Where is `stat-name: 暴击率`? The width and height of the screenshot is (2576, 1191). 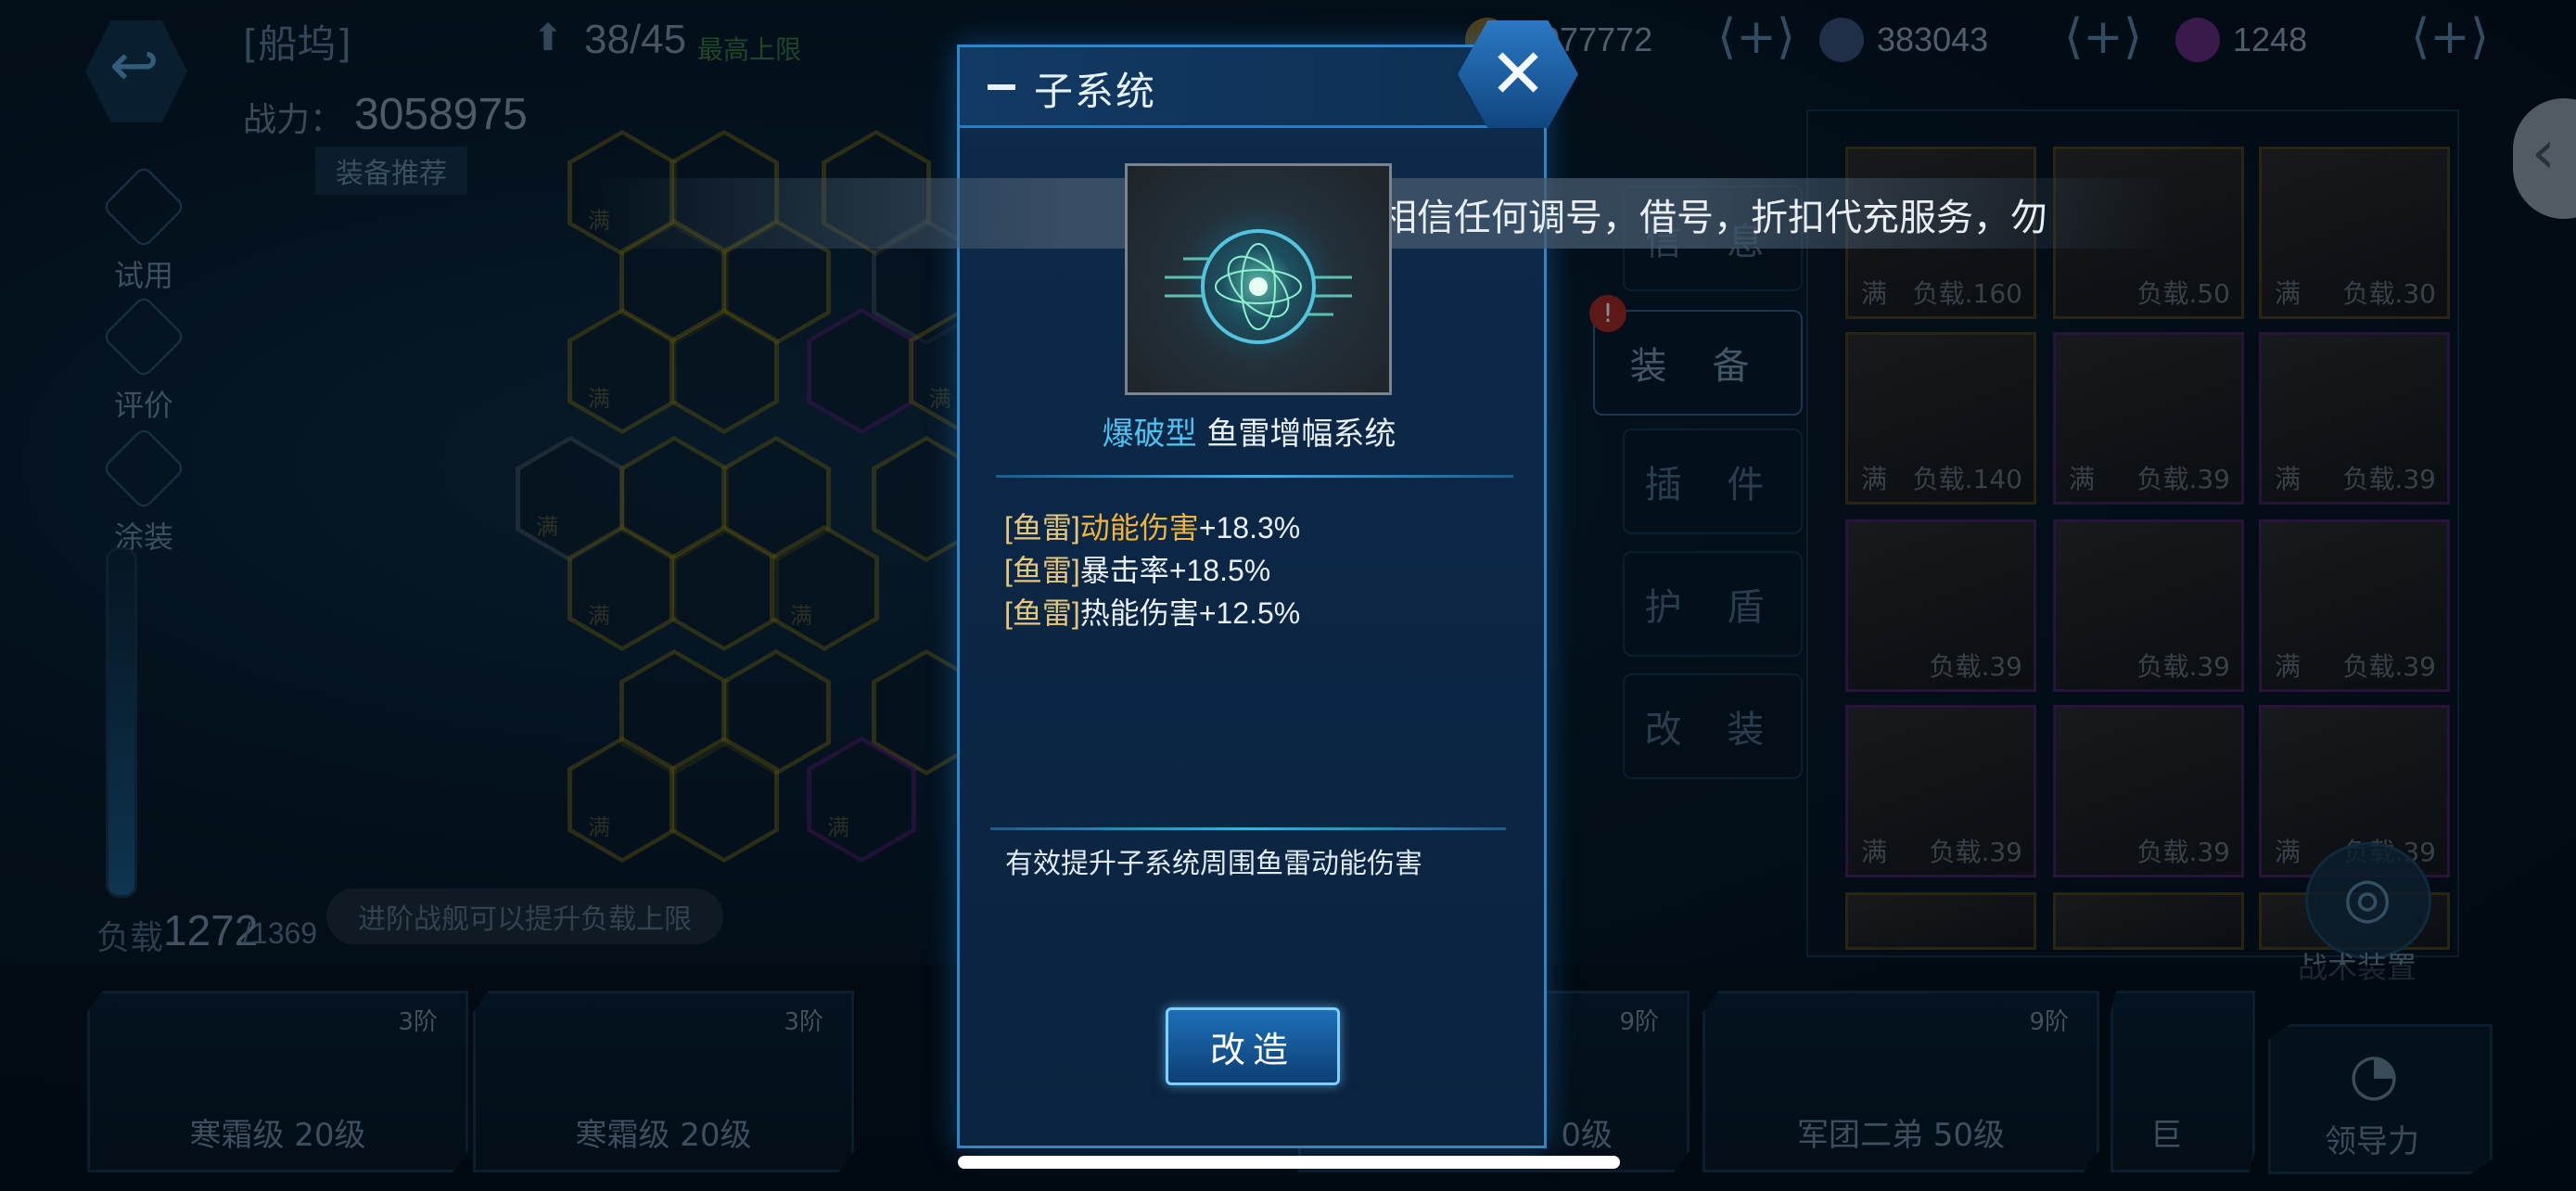 stat-name: 暴击率 is located at coordinates (1124, 571).